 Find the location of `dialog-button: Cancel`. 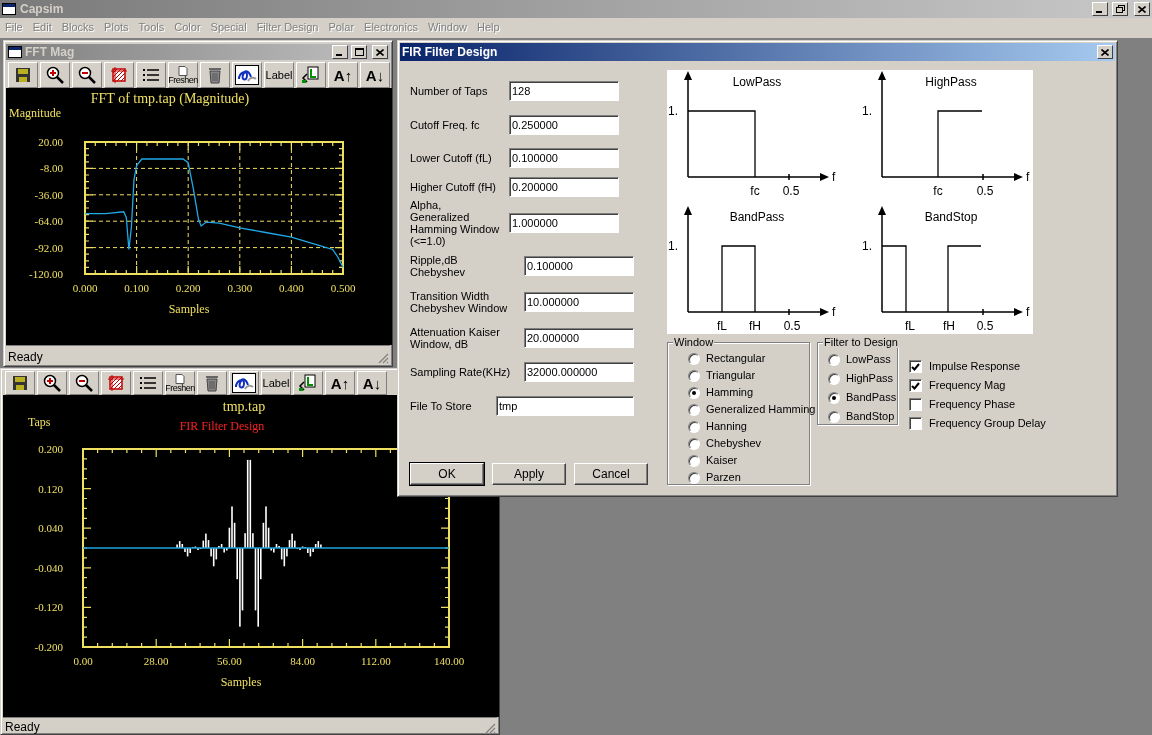

dialog-button: Cancel is located at coordinates (611, 474).